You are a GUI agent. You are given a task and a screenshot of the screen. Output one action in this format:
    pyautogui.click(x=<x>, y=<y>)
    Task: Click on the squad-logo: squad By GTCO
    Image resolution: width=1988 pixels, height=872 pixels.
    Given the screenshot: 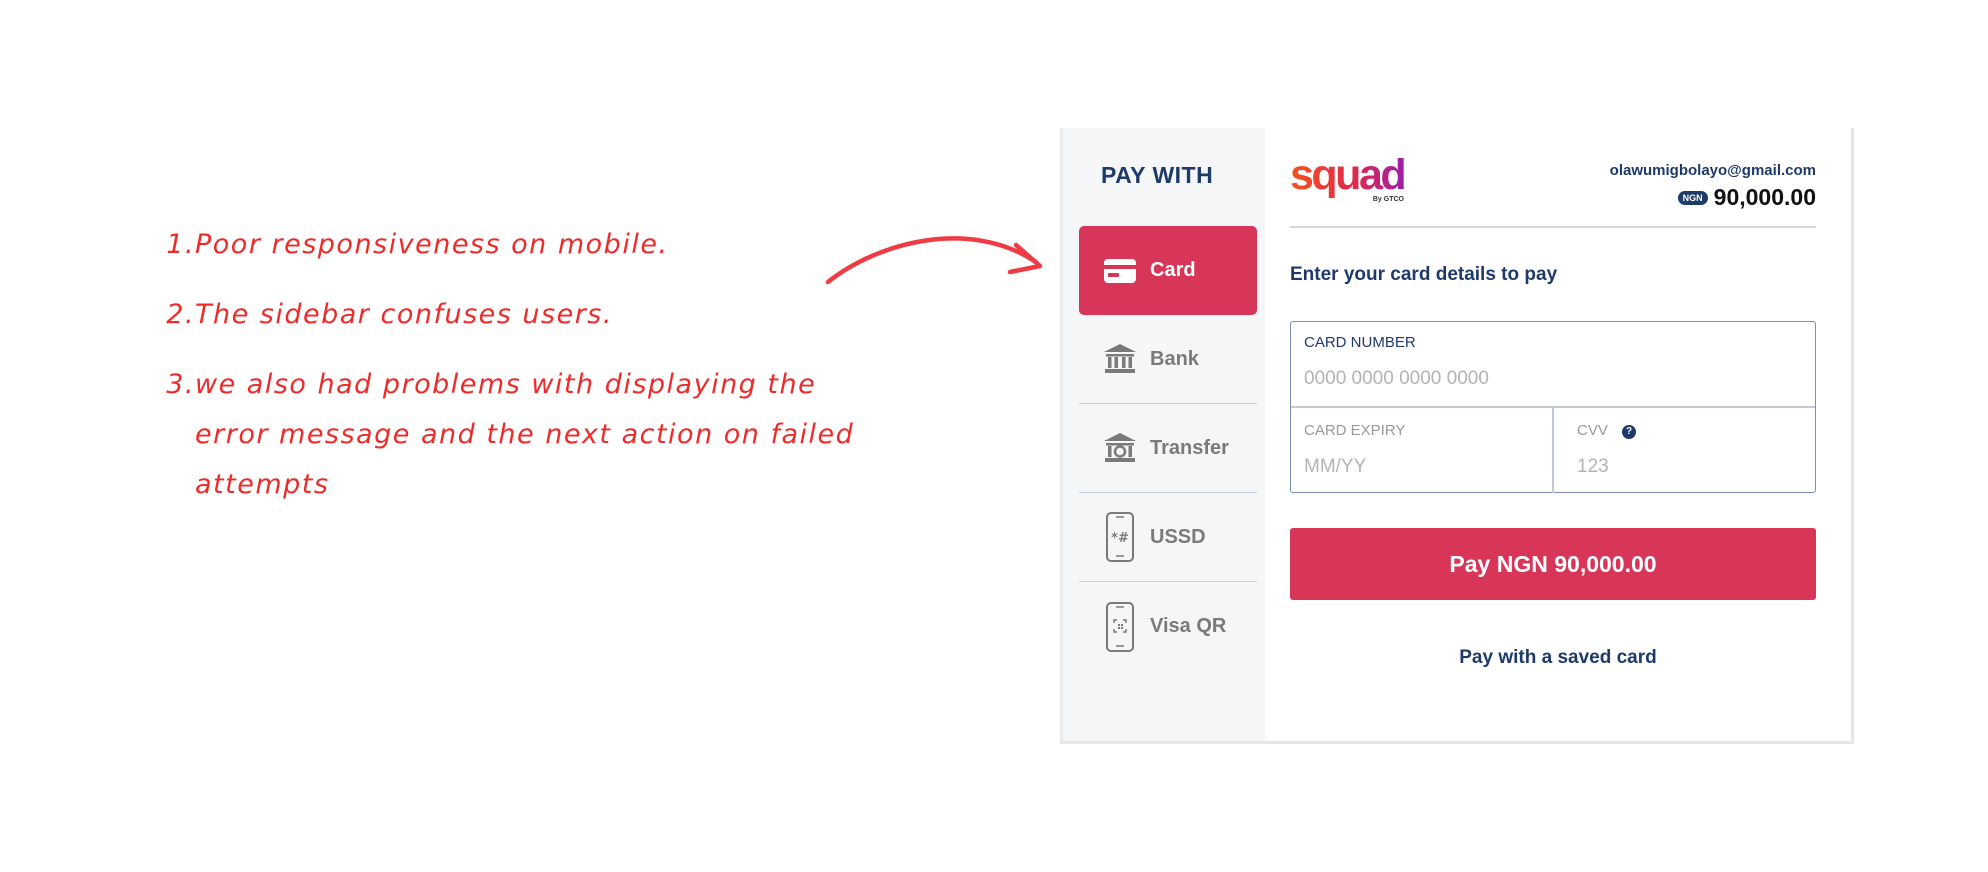 What is the action you would take?
    pyautogui.click(x=1348, y=179)
    